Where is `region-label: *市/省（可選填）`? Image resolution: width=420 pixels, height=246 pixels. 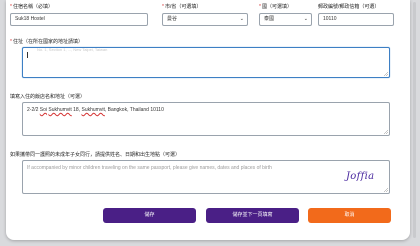
region-label: *市/省（可選填） is located at coordinates (182, 7).